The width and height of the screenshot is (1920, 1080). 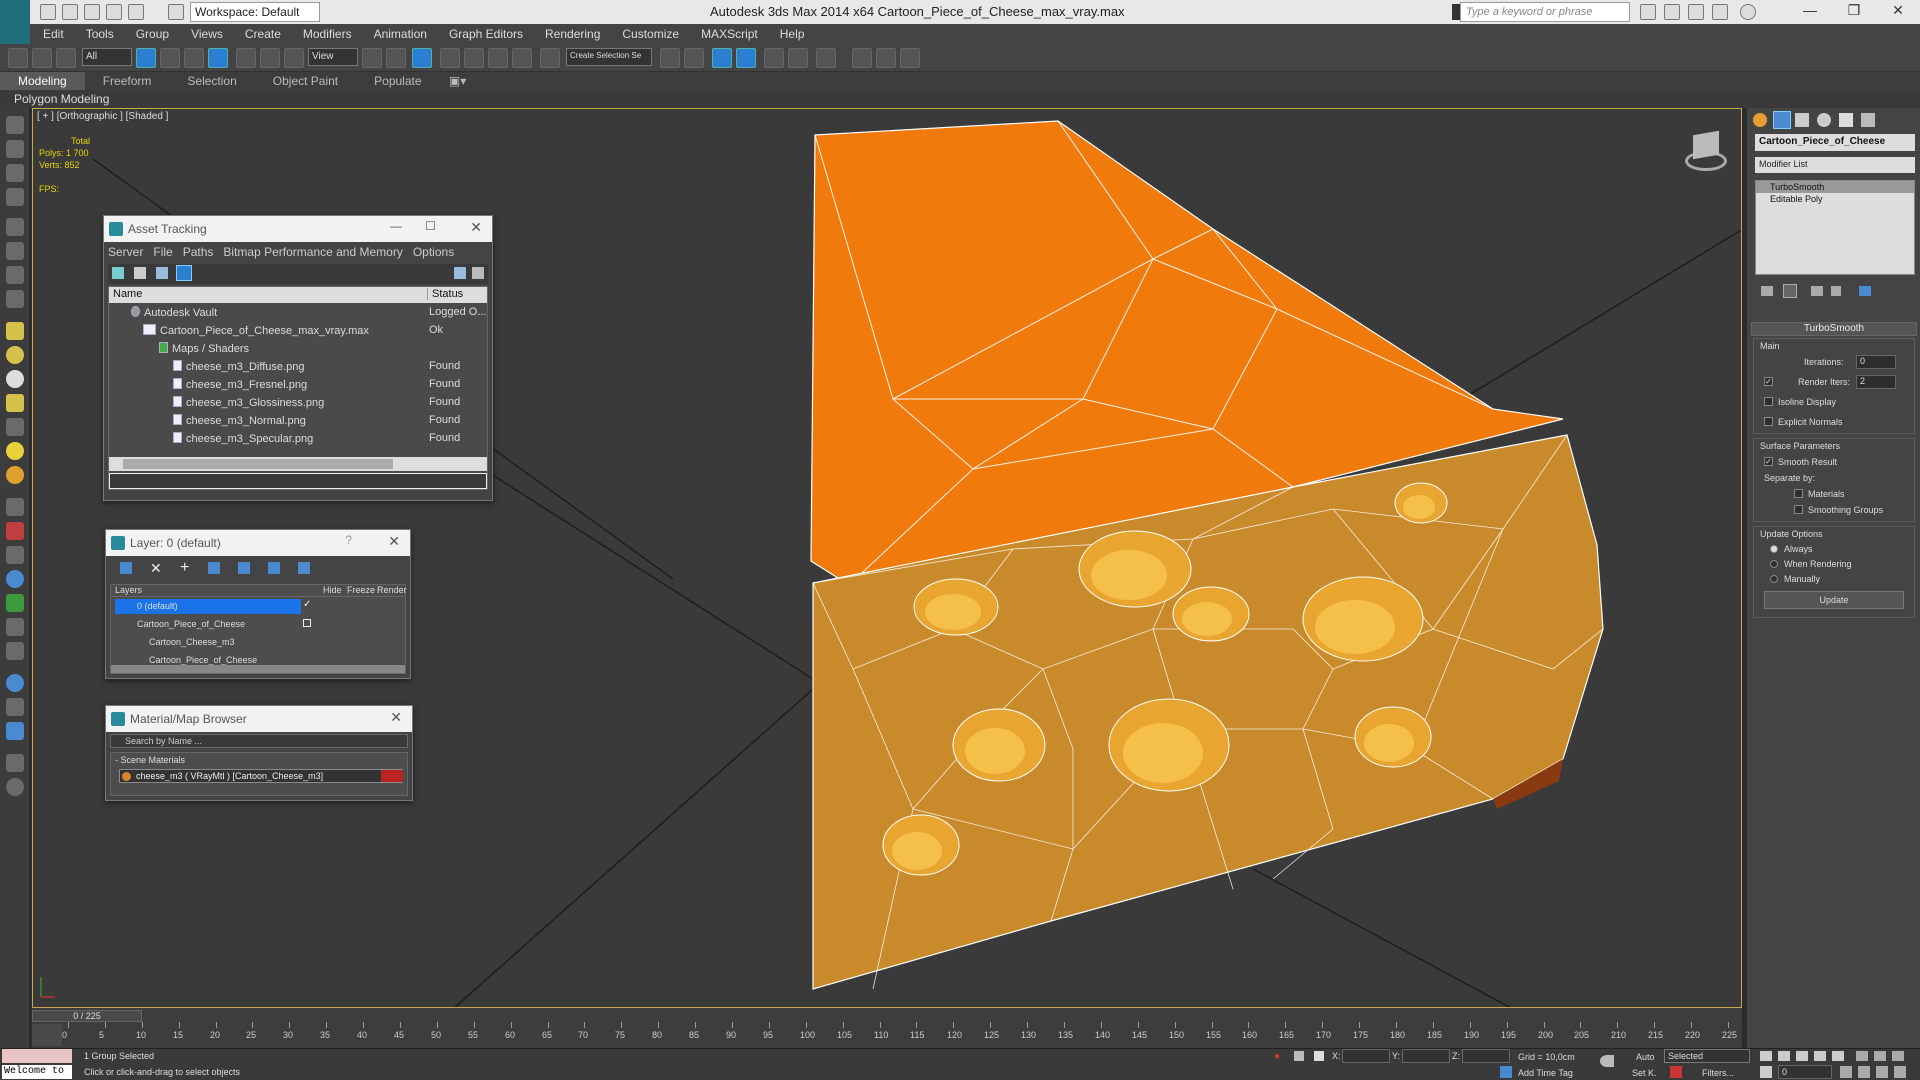 What do you see at coordinates (162, 273) in the screenshot?
I see `table-icon` at bounding box center [162, 273].